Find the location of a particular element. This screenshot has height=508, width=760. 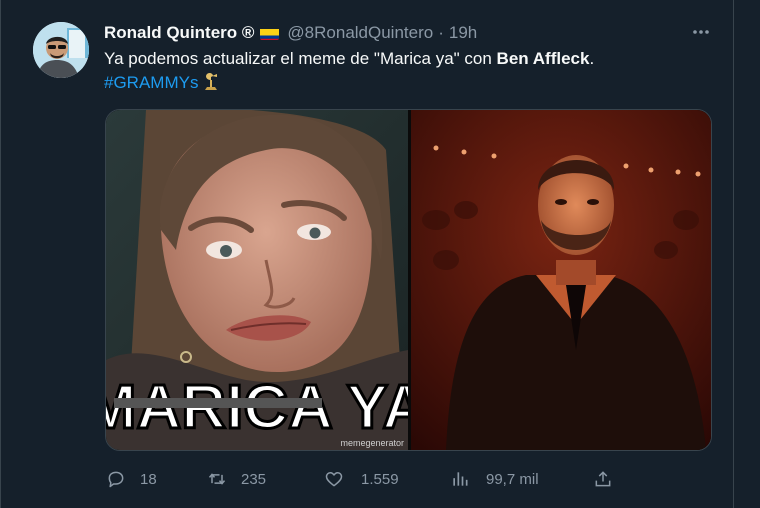

tweet-header: Ronald Quintero ® @8RonaldQuintero · 19h is located at coordinates (290, 33).